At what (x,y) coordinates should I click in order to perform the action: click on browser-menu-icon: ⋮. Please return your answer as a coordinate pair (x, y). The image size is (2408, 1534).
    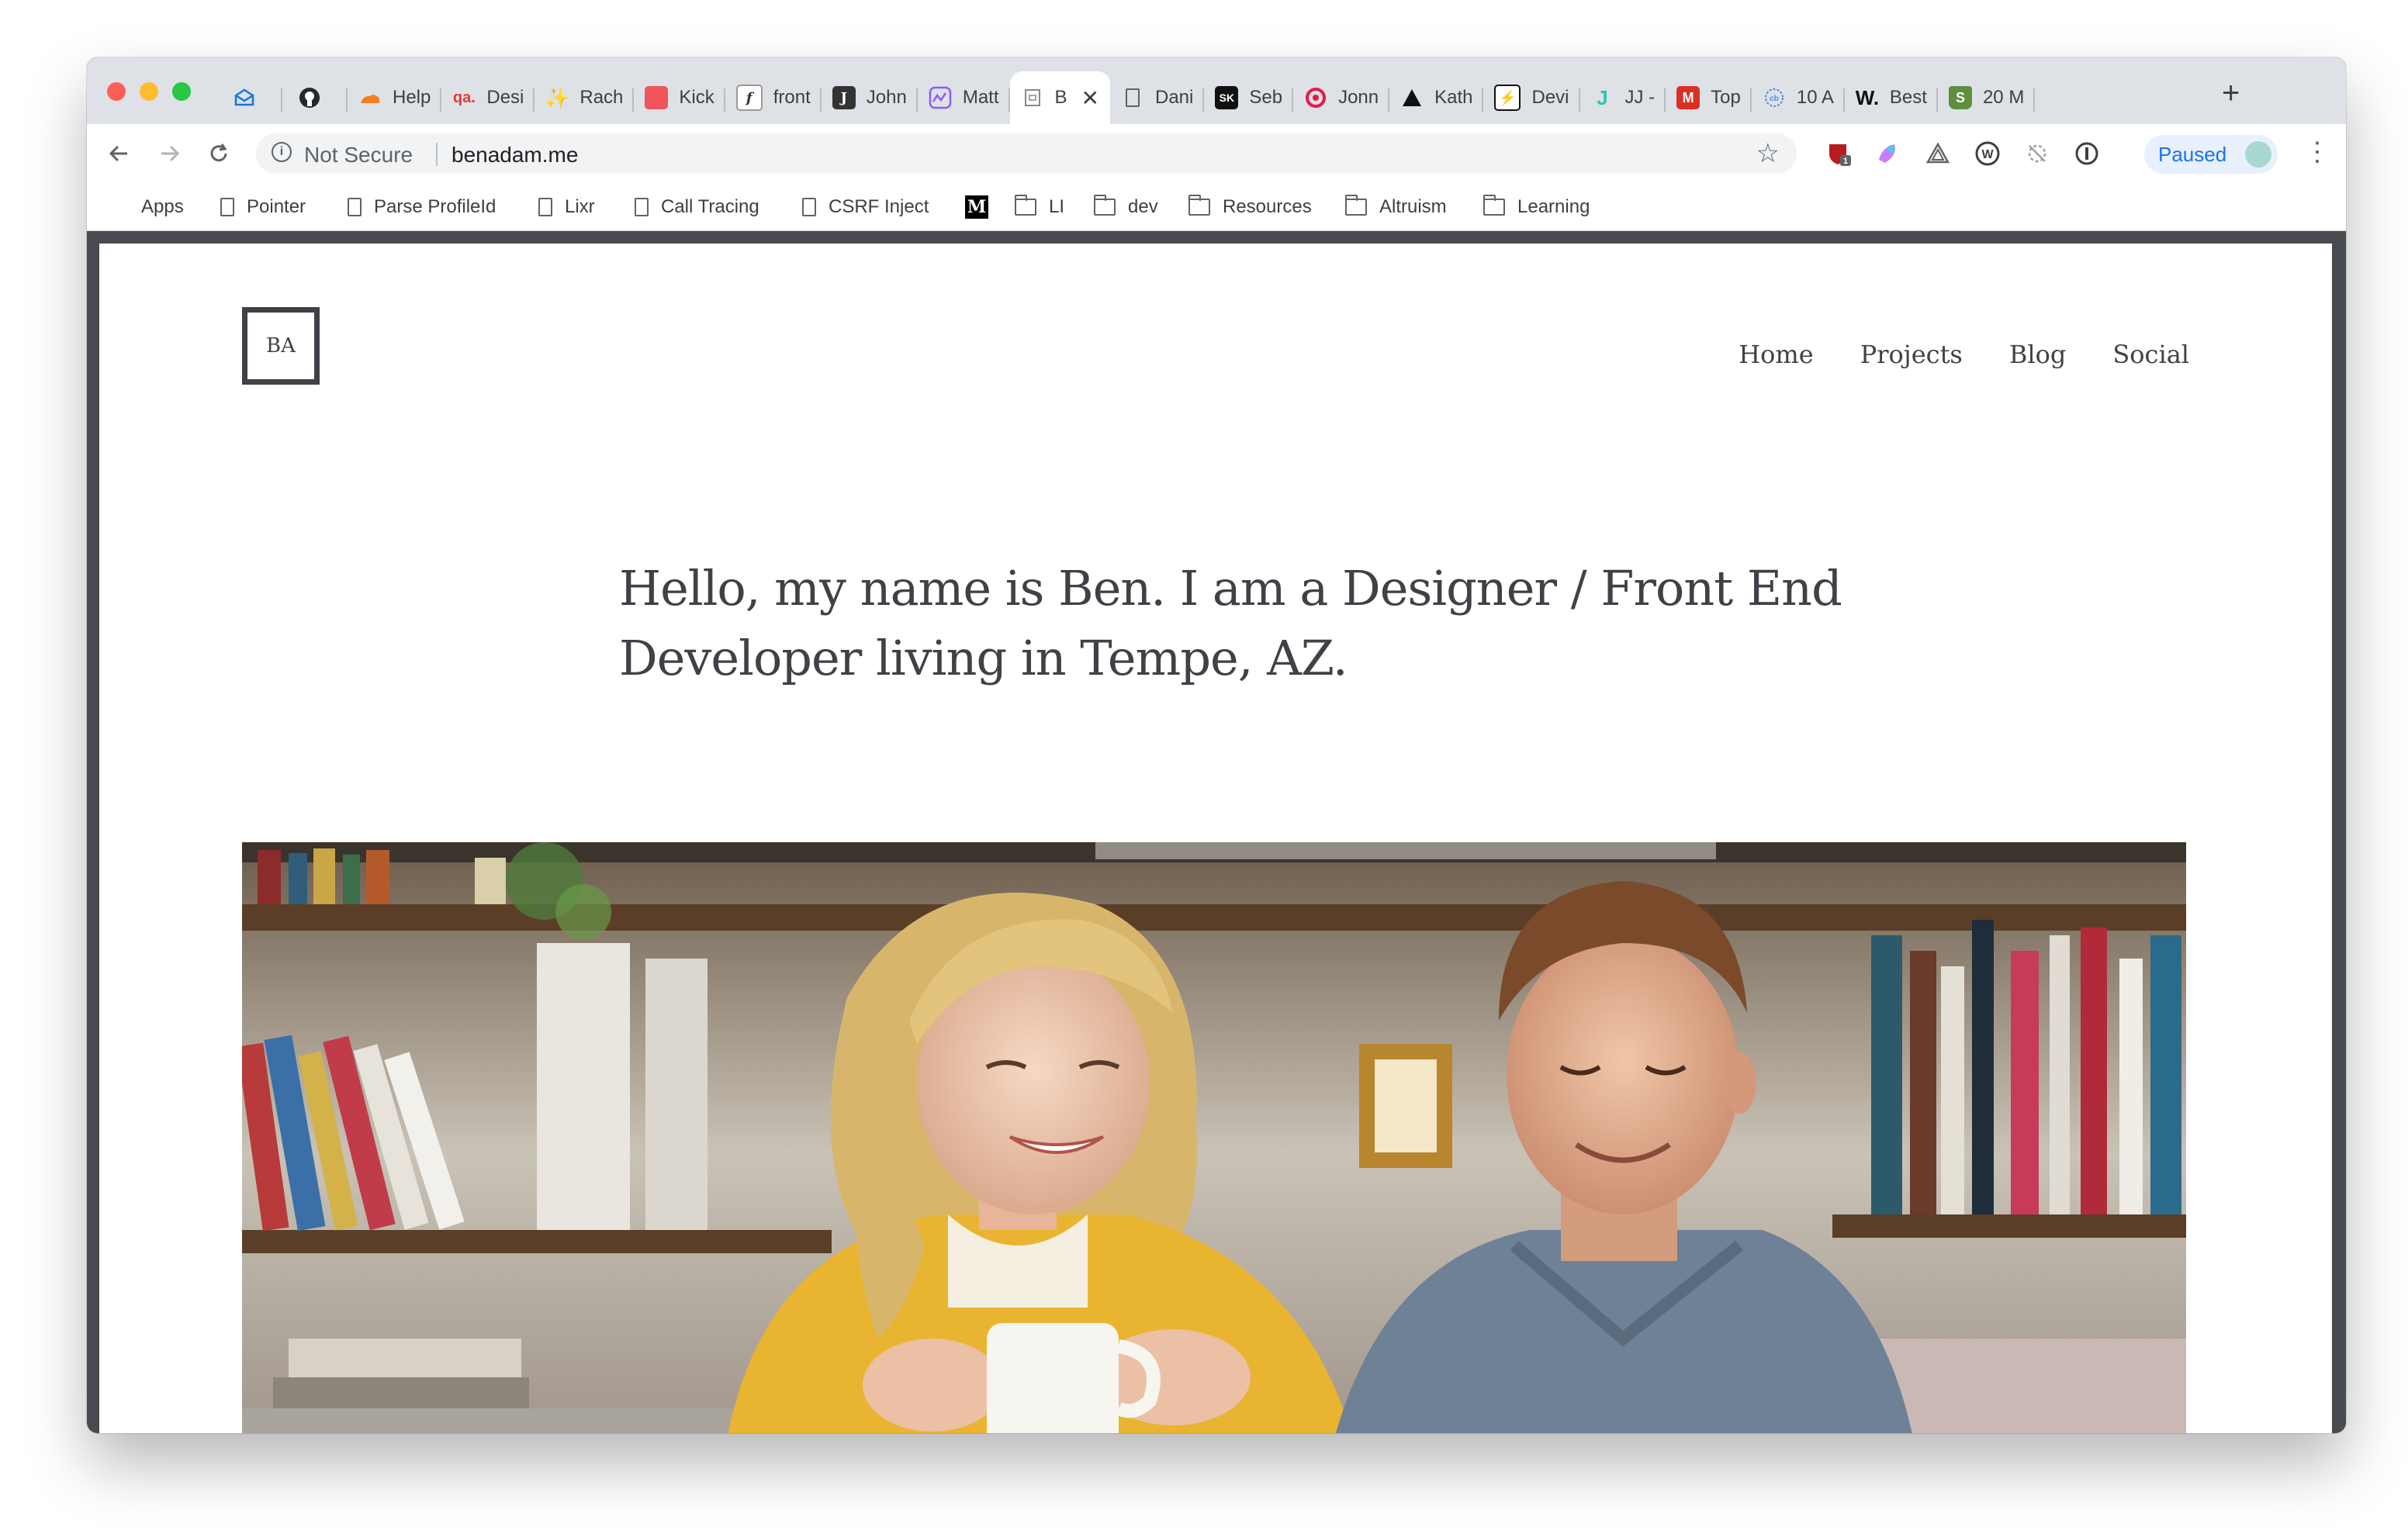
    Looking at the image, I should click on (2317, 152).